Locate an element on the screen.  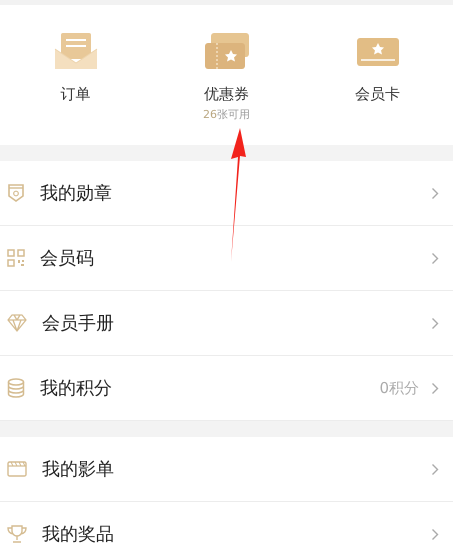
quick-link-label: 会员卡 is located at coordinates (377, 94).